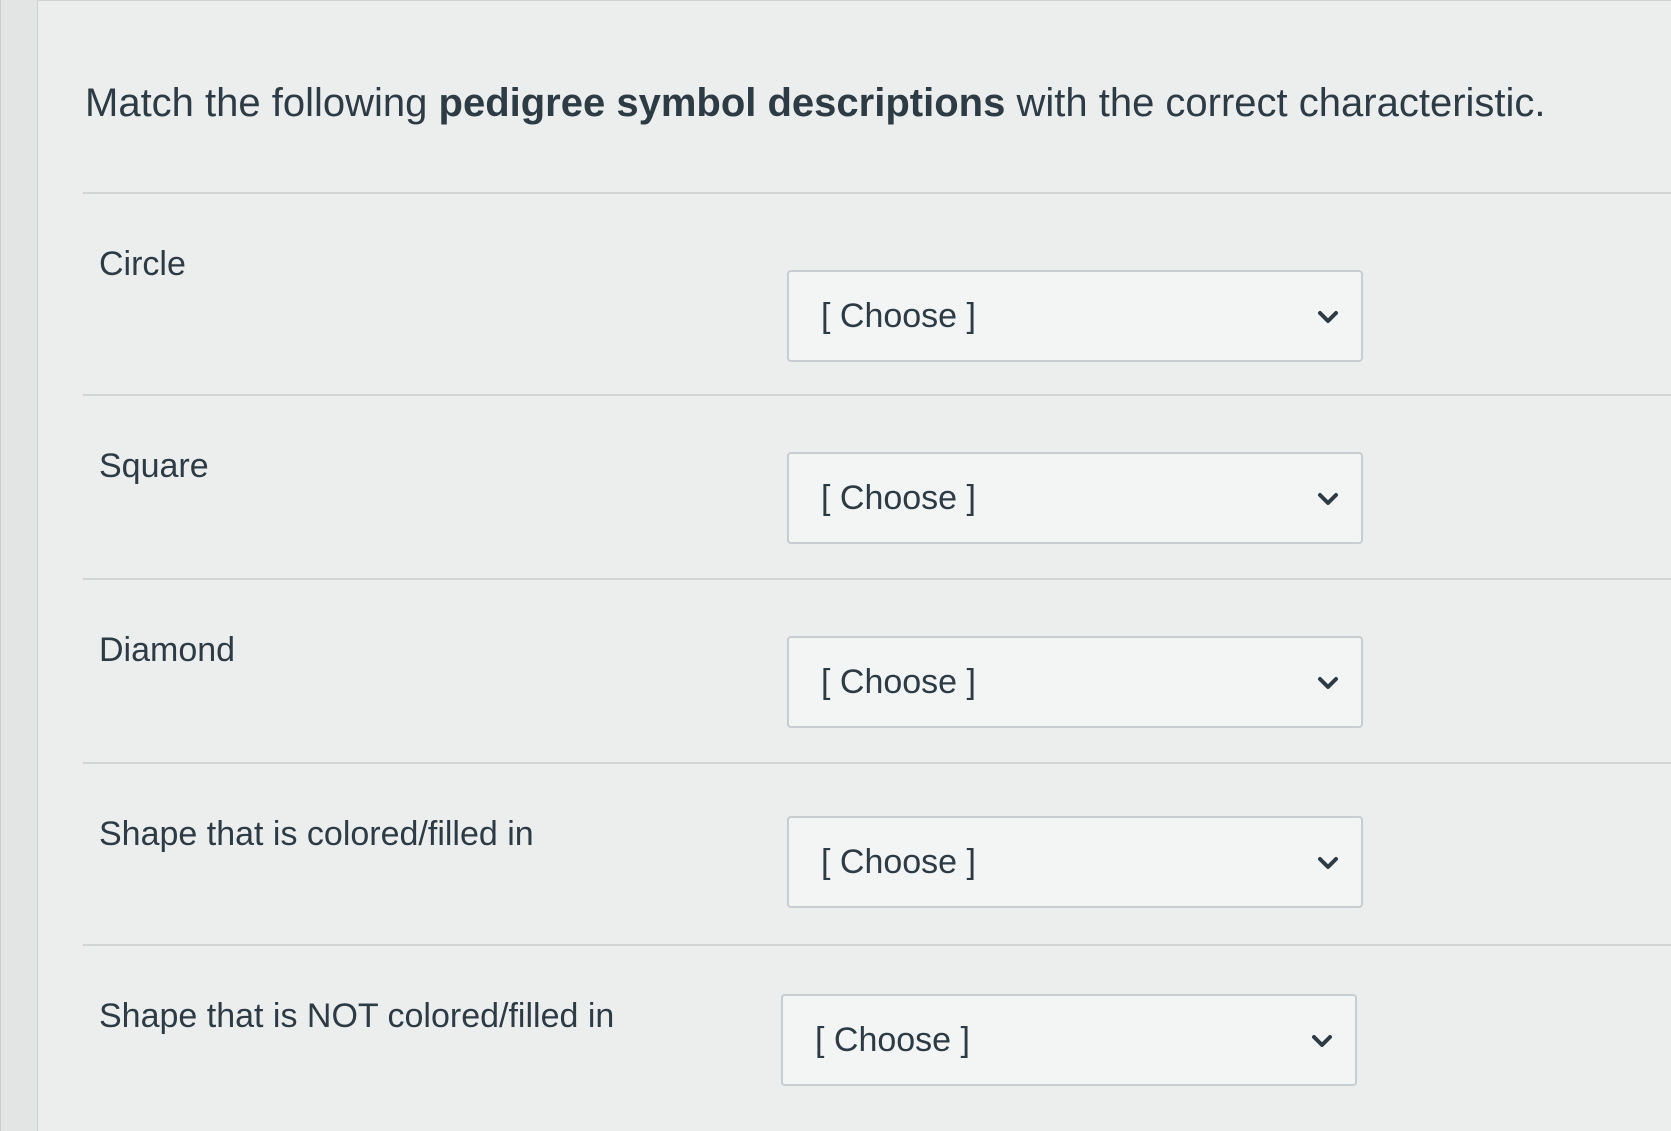  What do you see at coordinates (167, 650) in the screenshot?
I see `row-label-diamond: Diamond` at bounding box center [167, 650].